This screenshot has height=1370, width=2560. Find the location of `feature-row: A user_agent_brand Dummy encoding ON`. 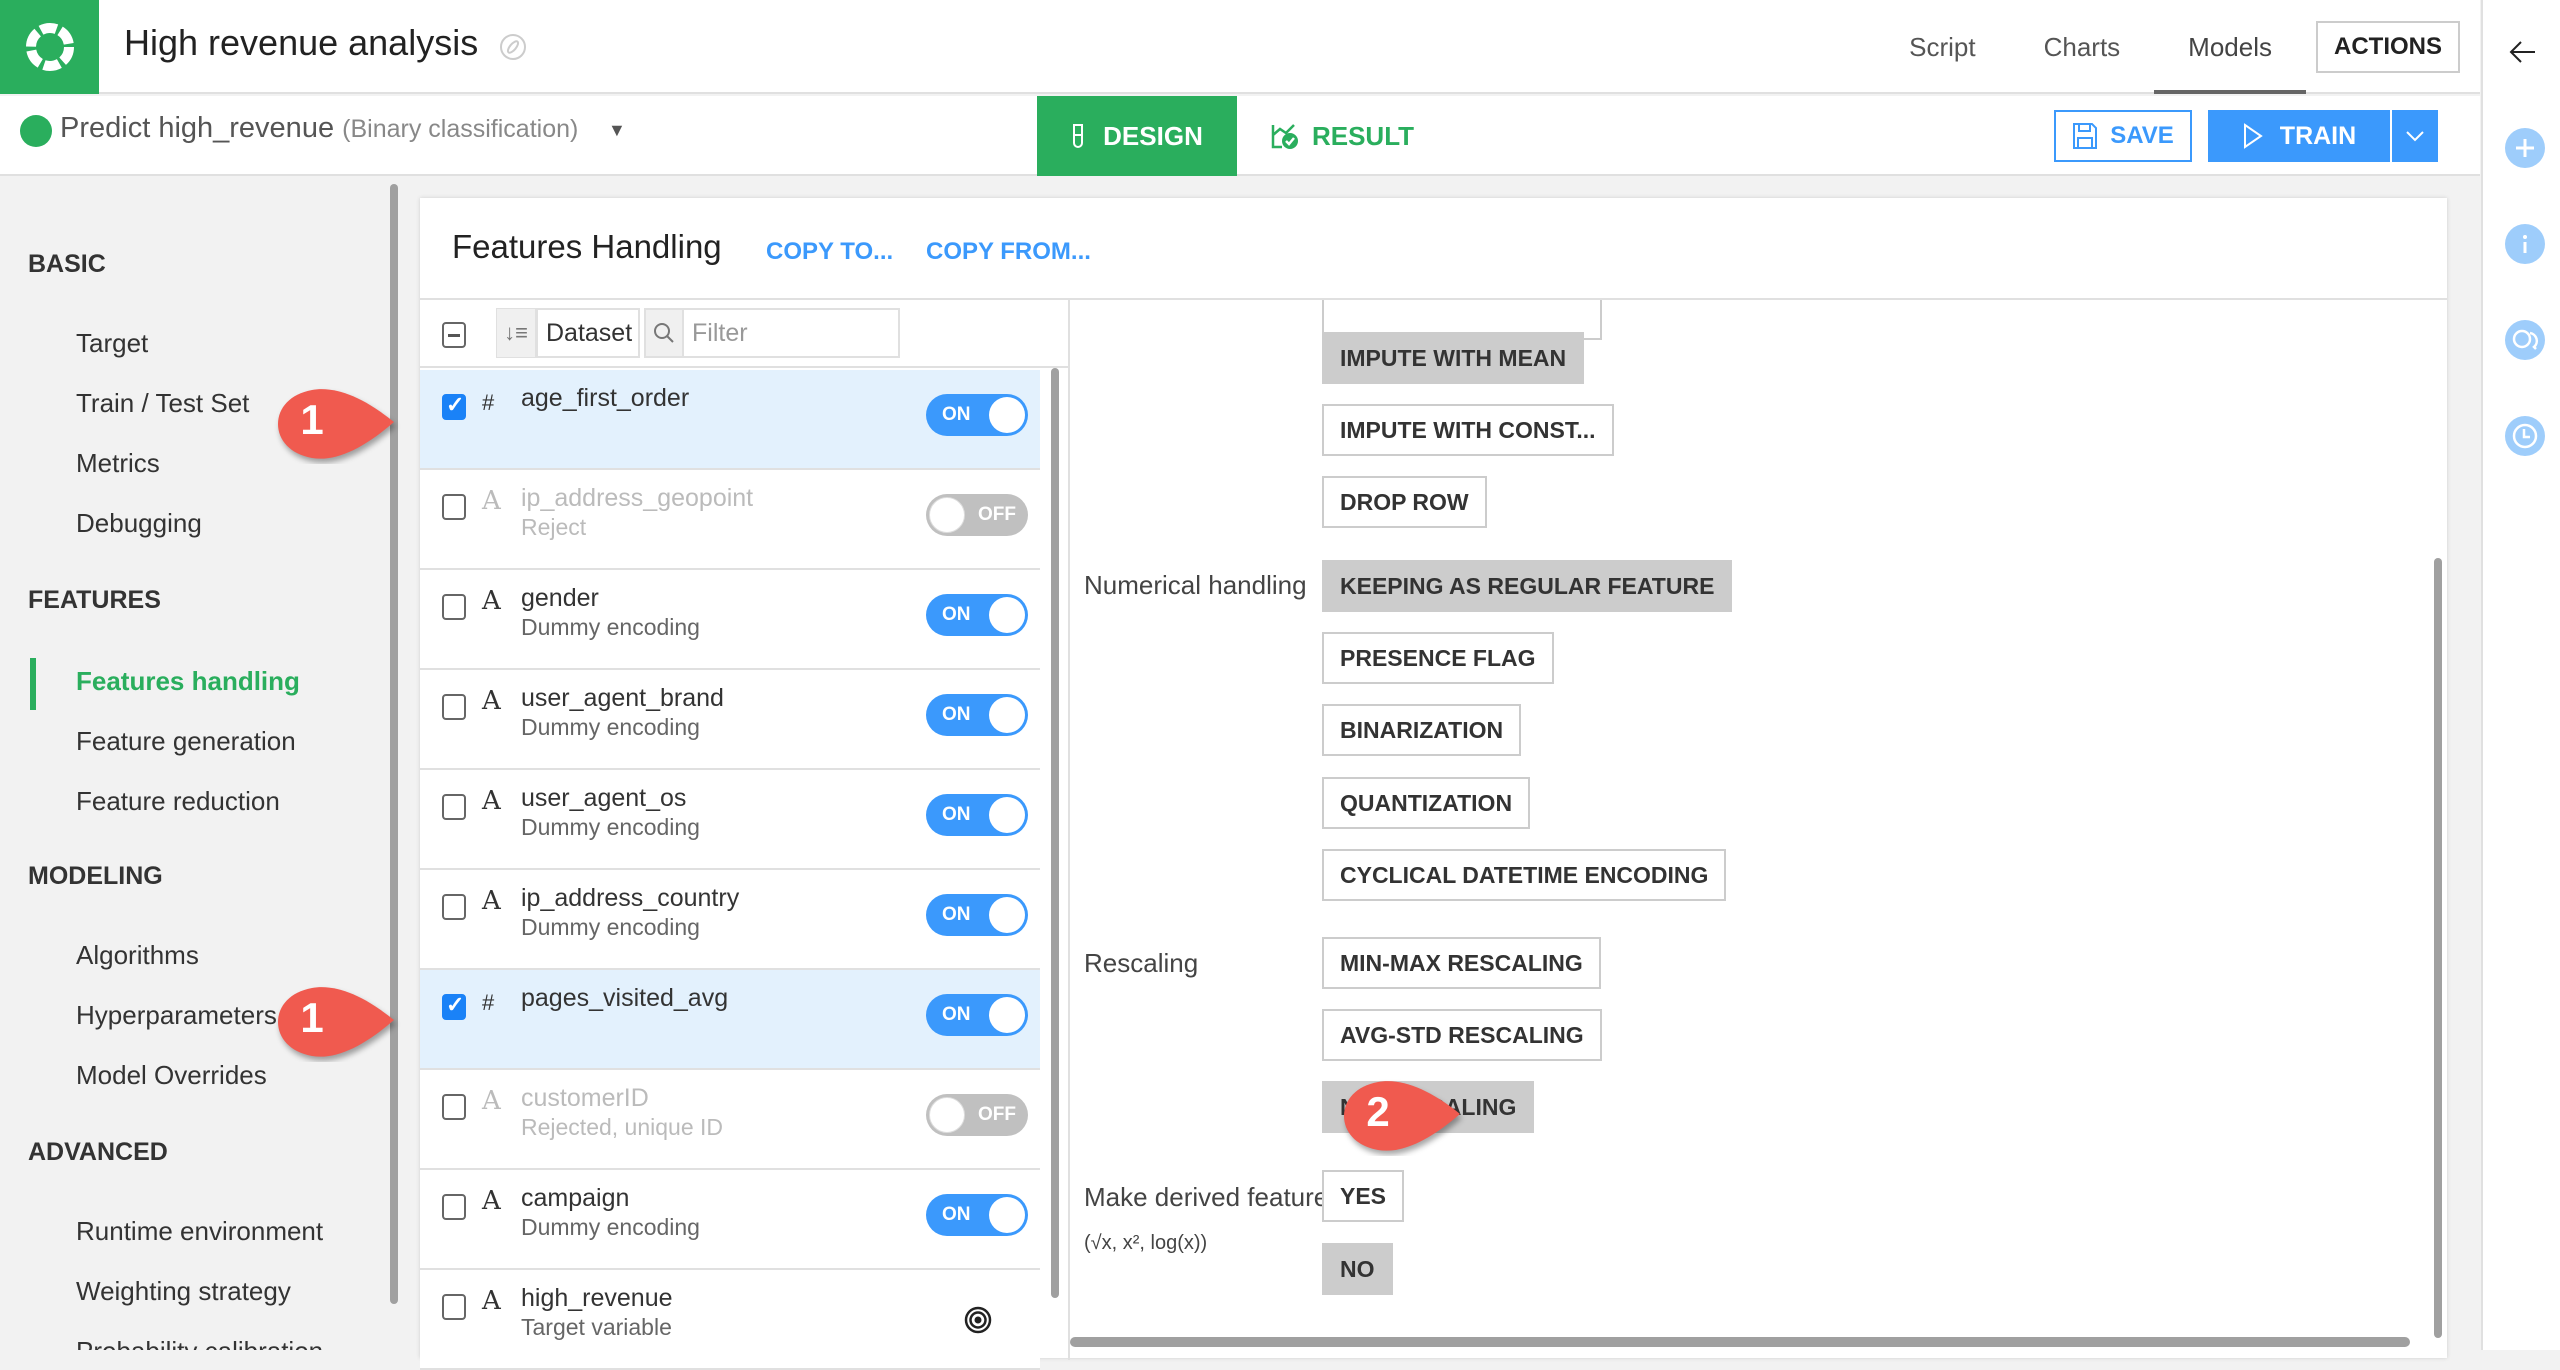

feature-row: A user_agent_brand Dummy encoding ON is located at coordinates (730, 720).